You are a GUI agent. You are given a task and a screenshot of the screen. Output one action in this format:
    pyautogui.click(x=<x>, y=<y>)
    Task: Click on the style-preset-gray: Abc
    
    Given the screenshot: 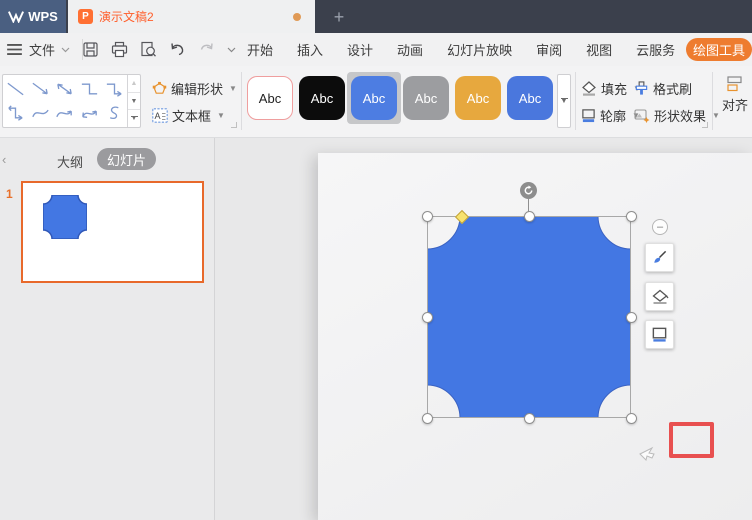 What is the action you would take?
    pyautogui.click(x=426, y=98)
    